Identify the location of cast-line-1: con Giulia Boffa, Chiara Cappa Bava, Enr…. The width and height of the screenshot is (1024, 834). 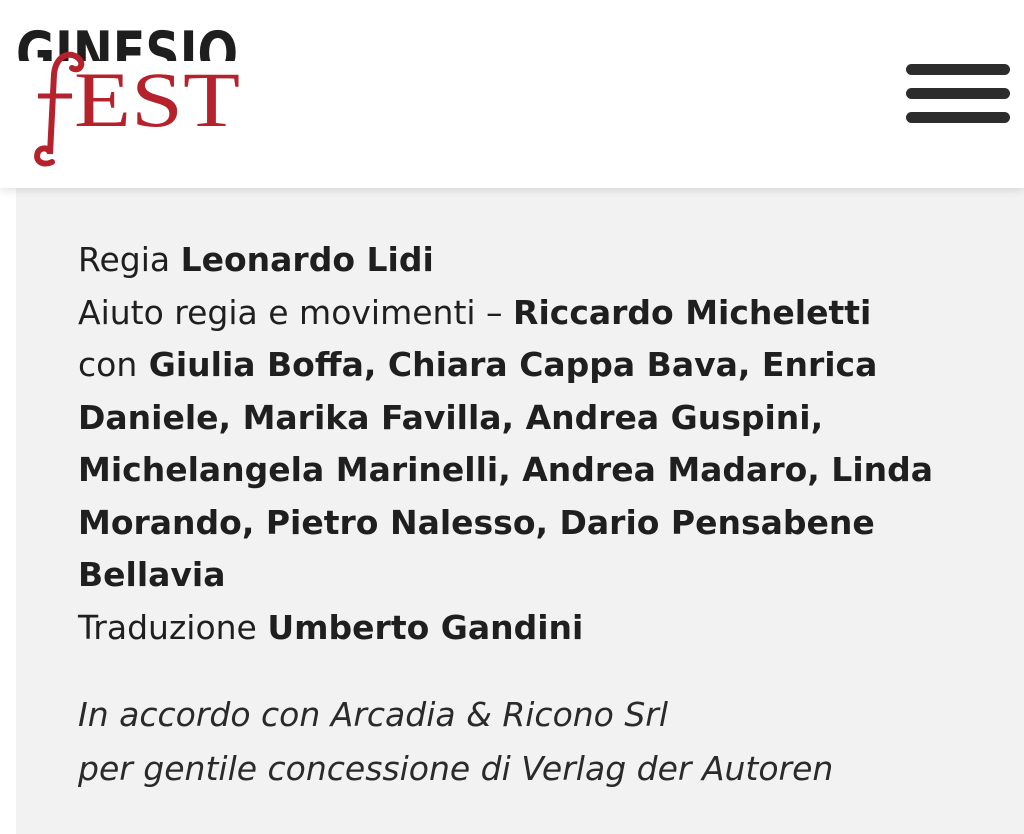
(523, 365).